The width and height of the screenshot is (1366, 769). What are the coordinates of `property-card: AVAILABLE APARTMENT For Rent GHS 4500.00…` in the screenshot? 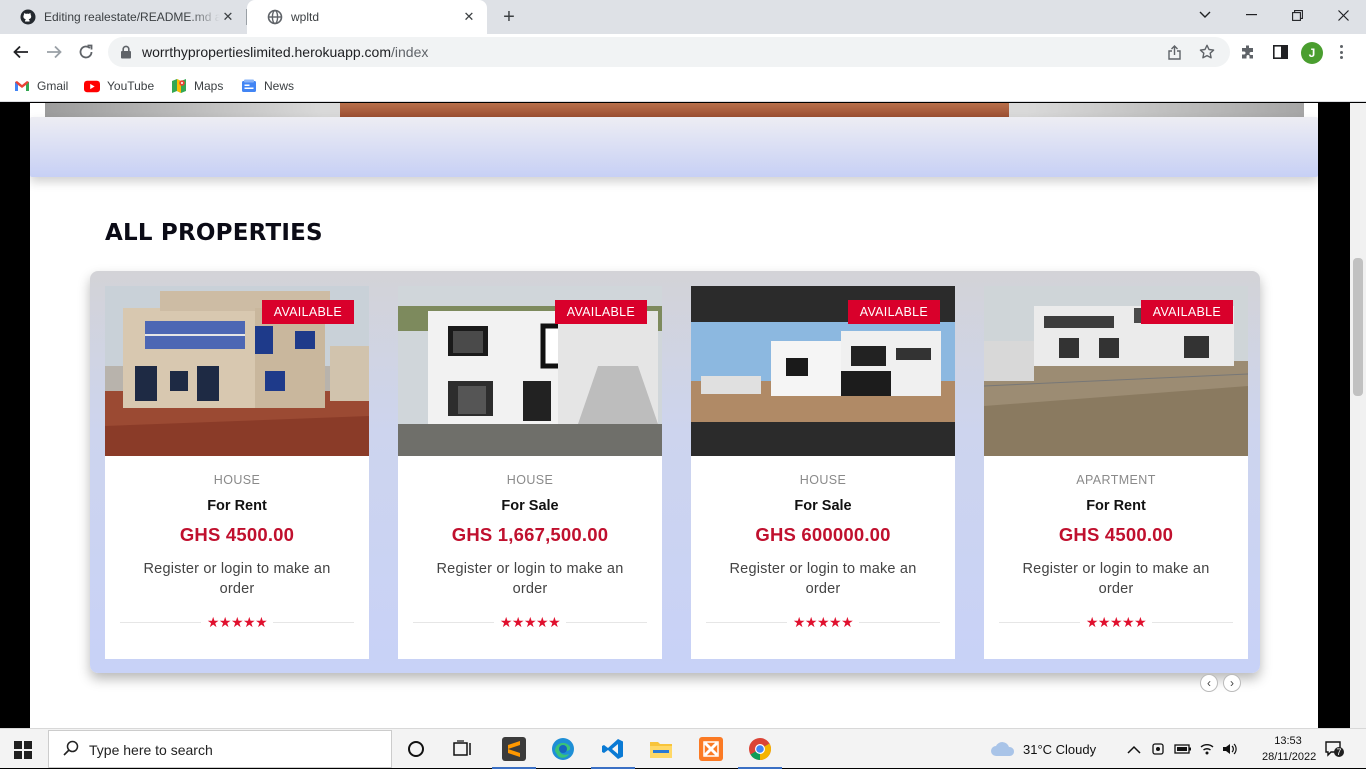 It's located at (1116, 472).